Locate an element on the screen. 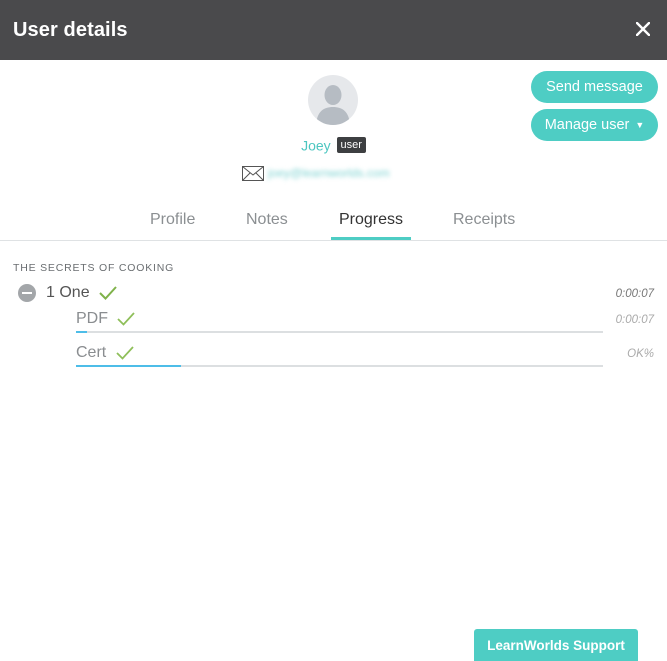 This screenshot has height=661, width=667. unit-name: Cert is located at coordinates (91, 352).